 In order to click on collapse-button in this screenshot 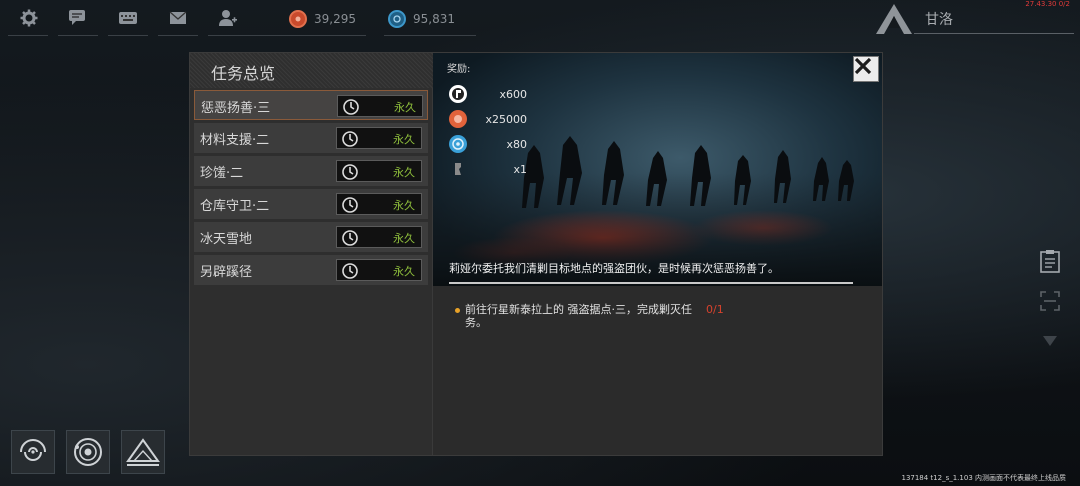, I will do `click(1050, 341)`.